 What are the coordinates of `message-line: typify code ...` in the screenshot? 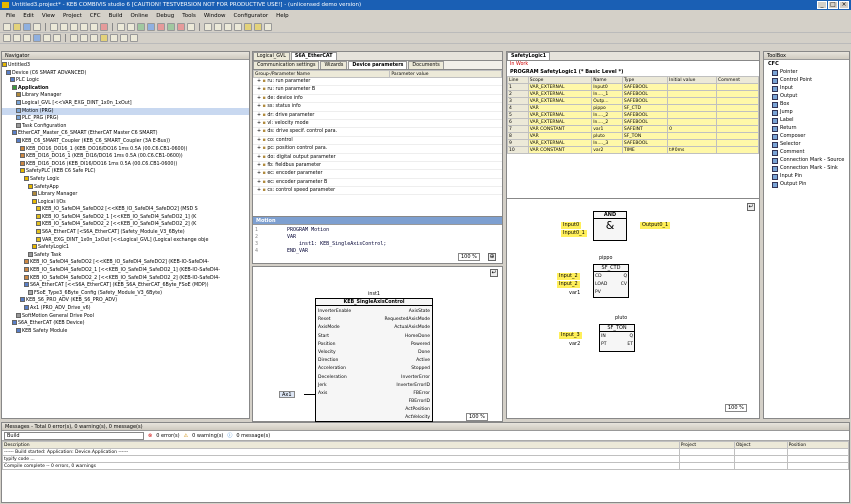 It's located at (341, 459).